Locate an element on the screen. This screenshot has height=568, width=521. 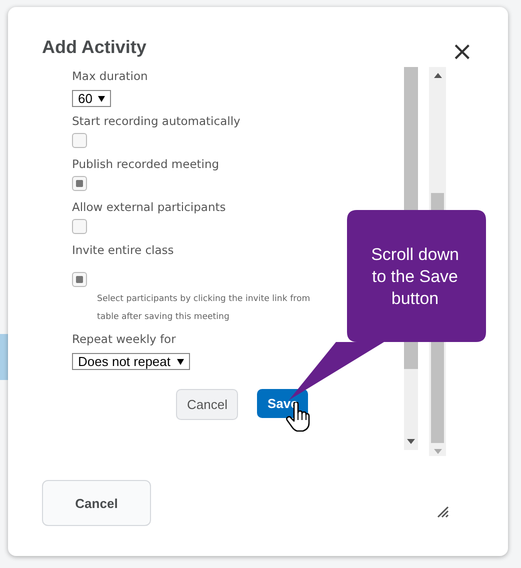
resize-handle-icon is located at coordinates (443, 512).